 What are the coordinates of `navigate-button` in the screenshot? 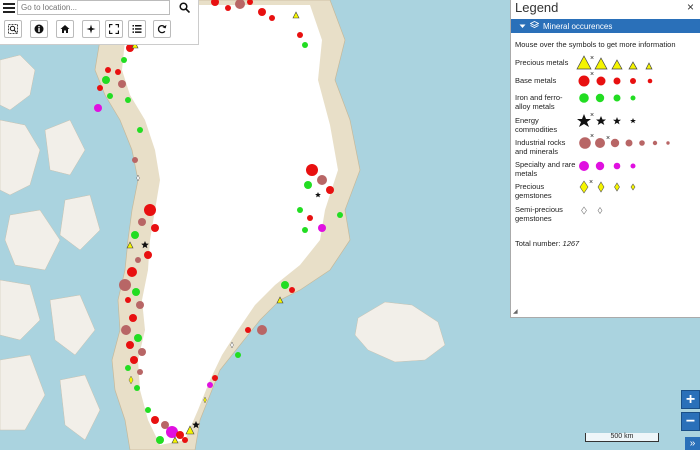 It's located at (91, 29).